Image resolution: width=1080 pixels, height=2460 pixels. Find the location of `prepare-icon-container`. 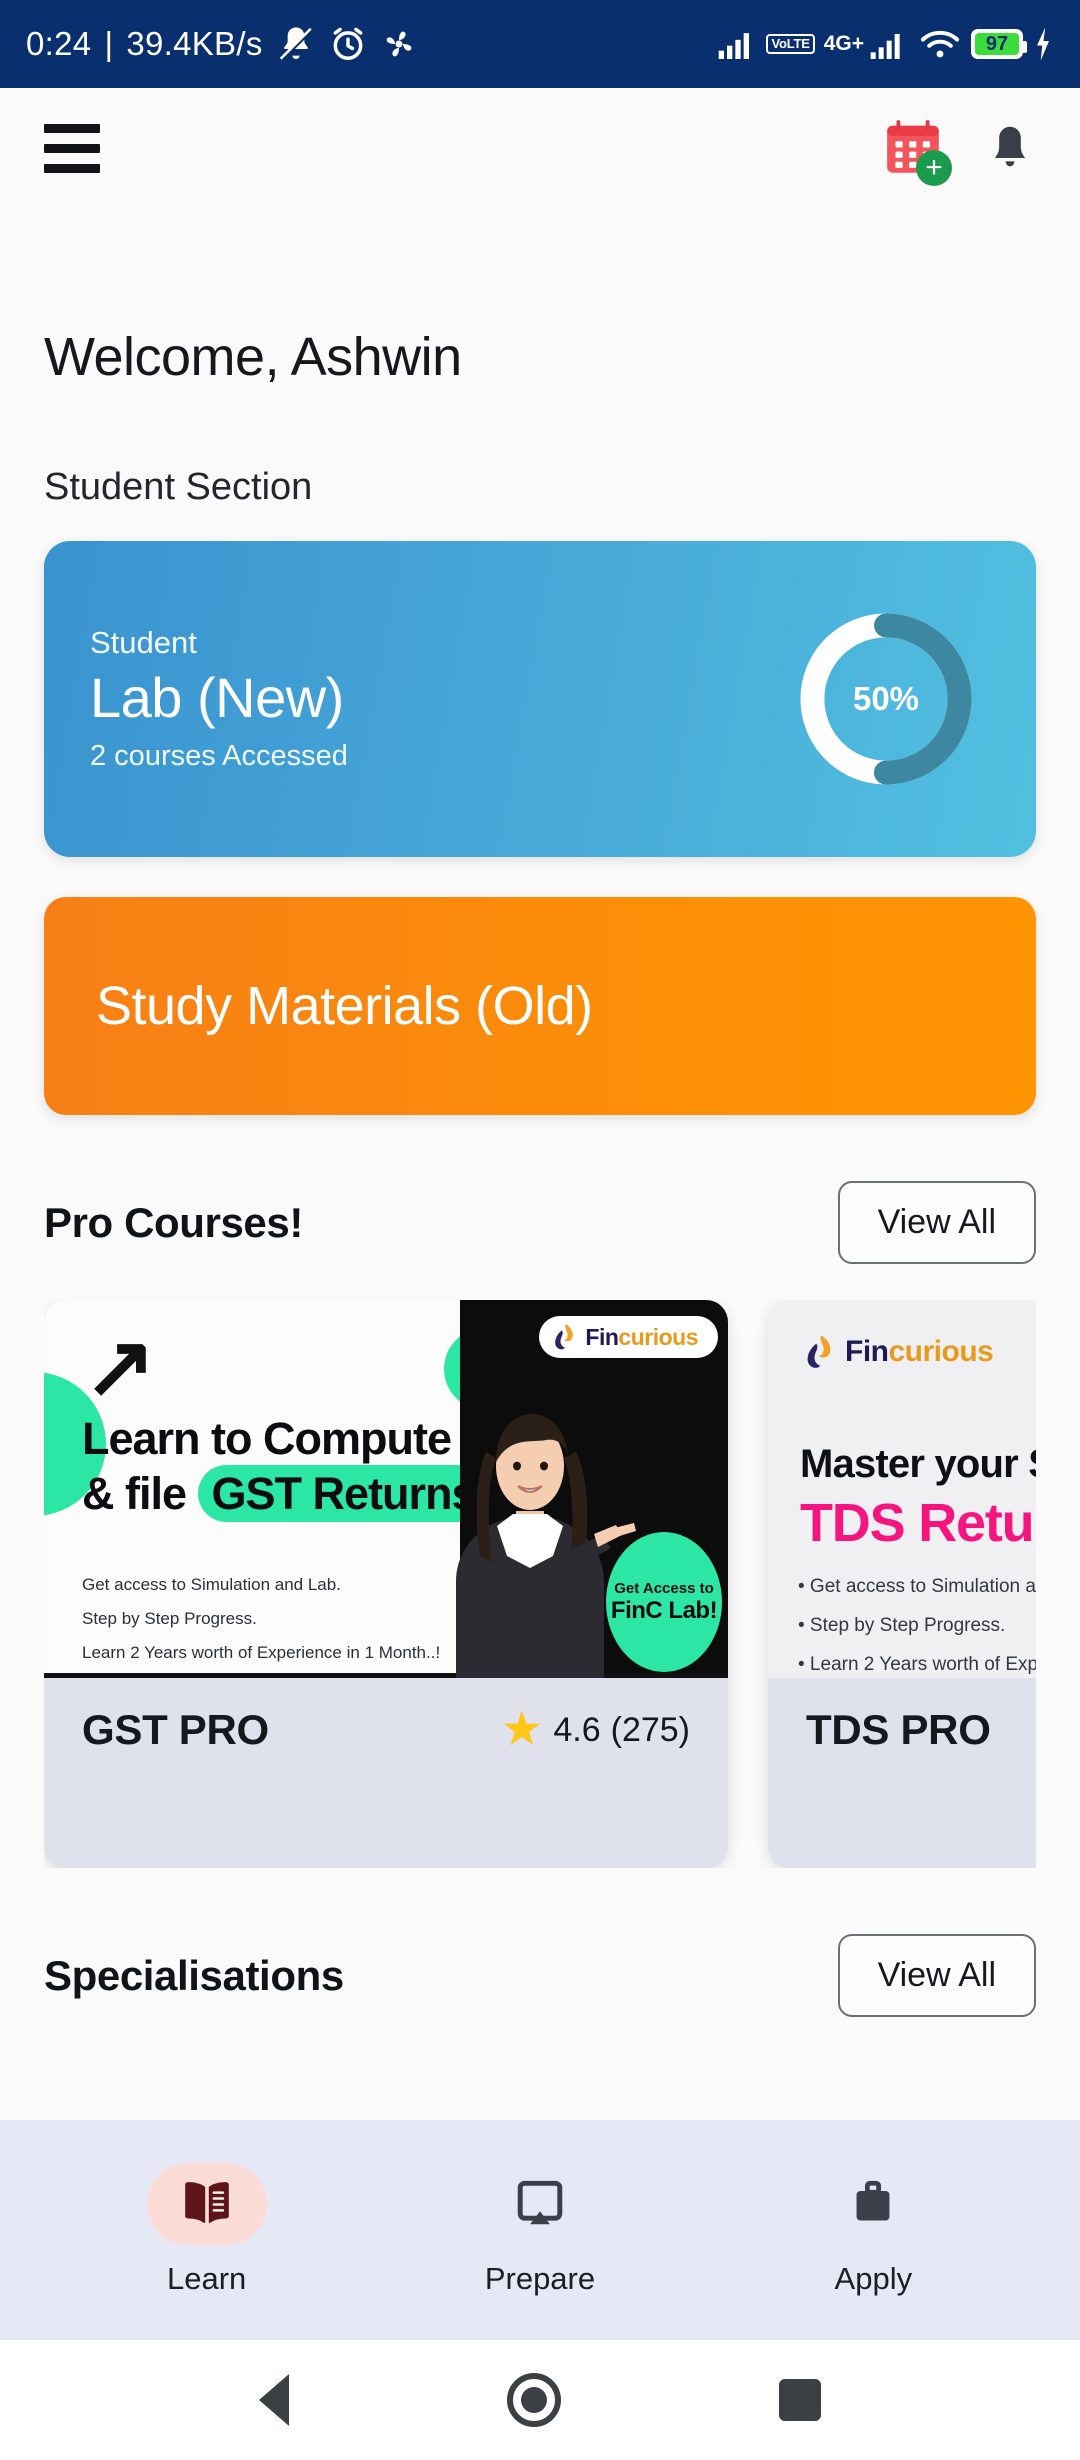

prepare-icon-container is located at coordinates (540, 2204).